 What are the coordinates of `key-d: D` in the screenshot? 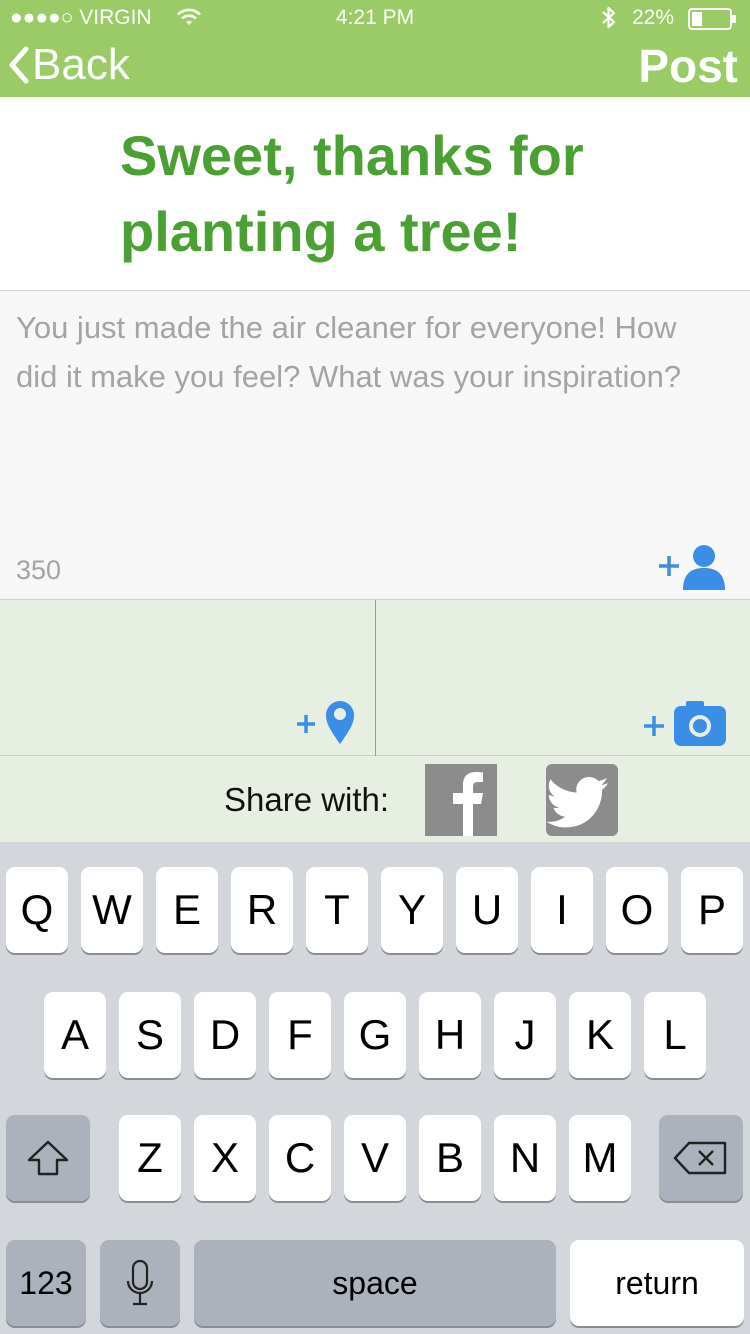 It's located at (225, 1035).